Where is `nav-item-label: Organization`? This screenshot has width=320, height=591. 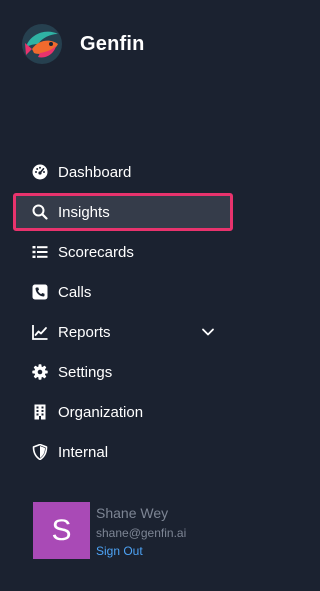 nav-item-label: Organization is located at coordinates (101, 412).